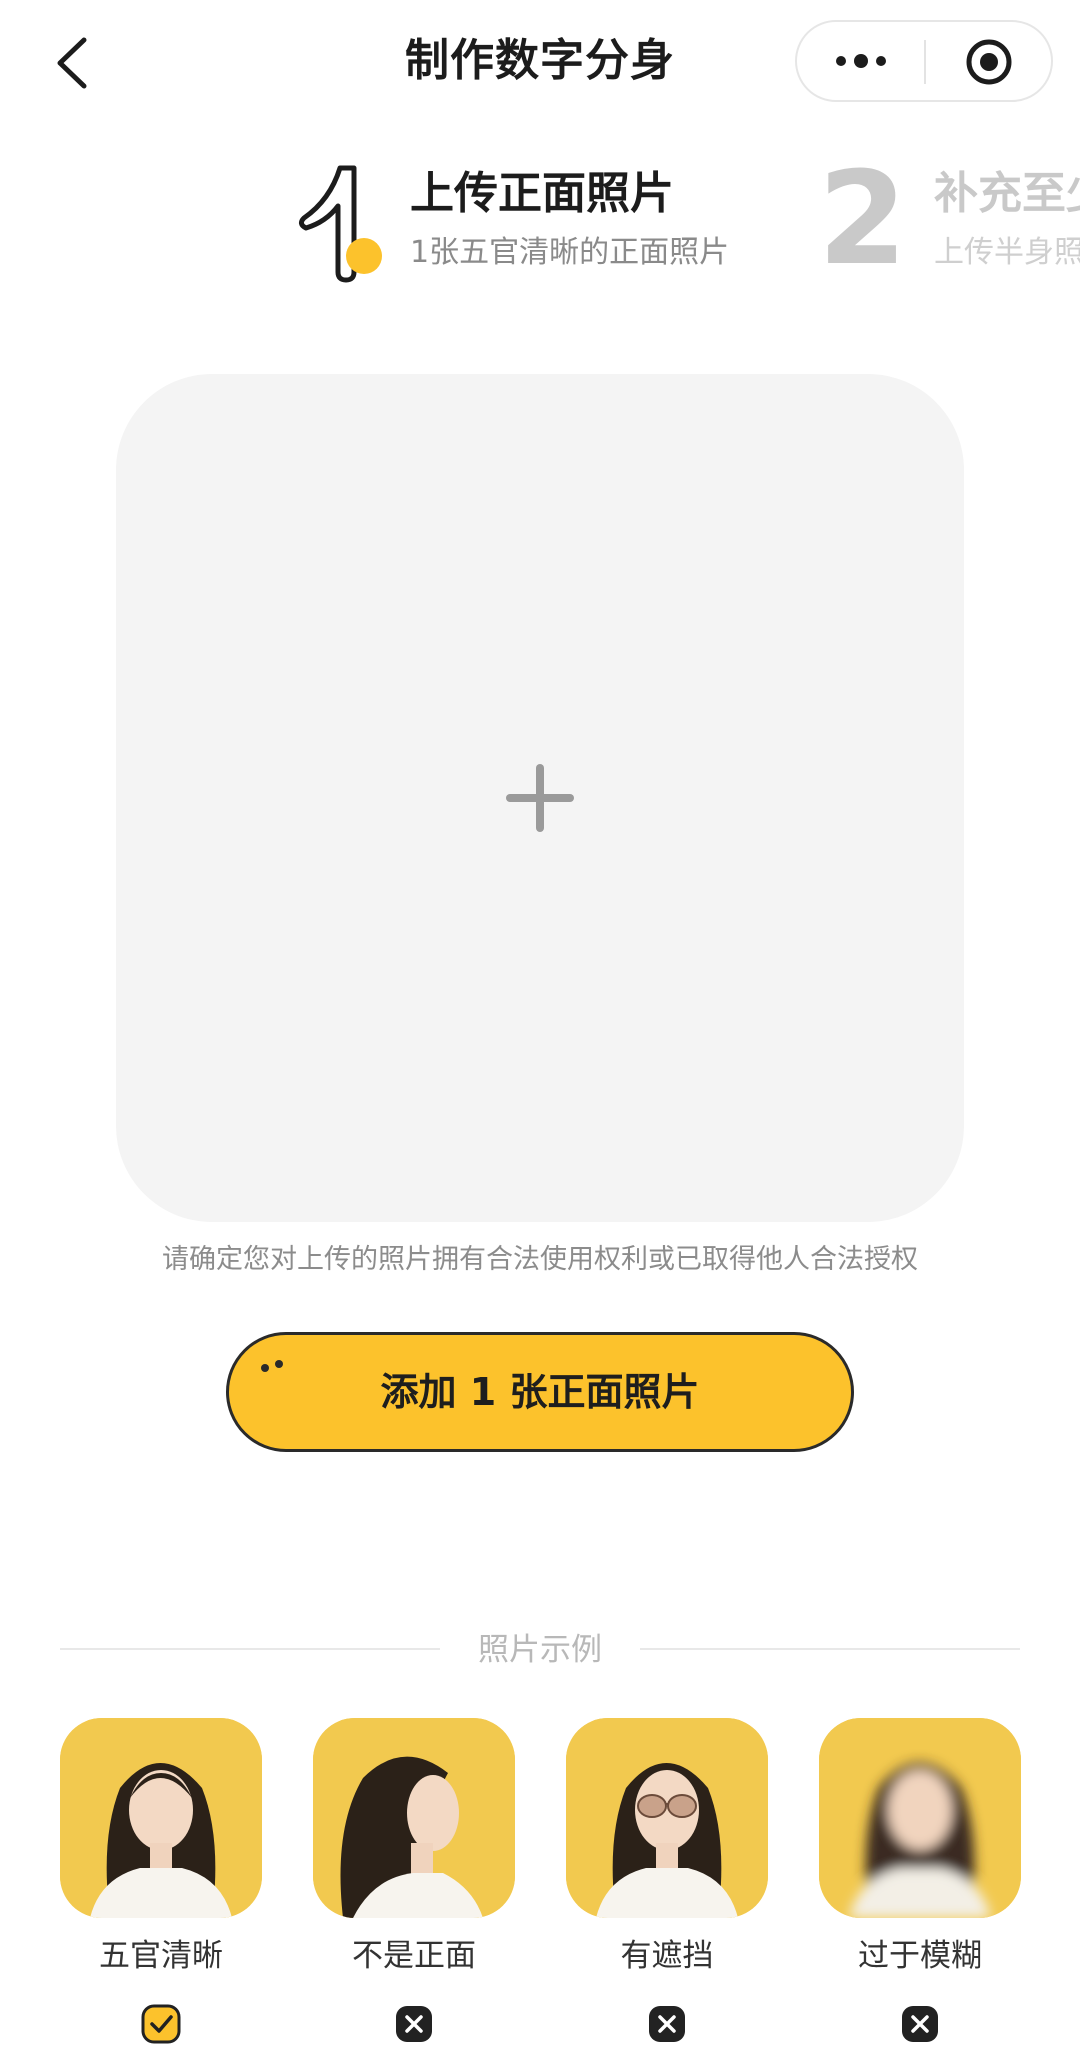  I want to click on example-label: 过于模糊, so click(920, 1956).